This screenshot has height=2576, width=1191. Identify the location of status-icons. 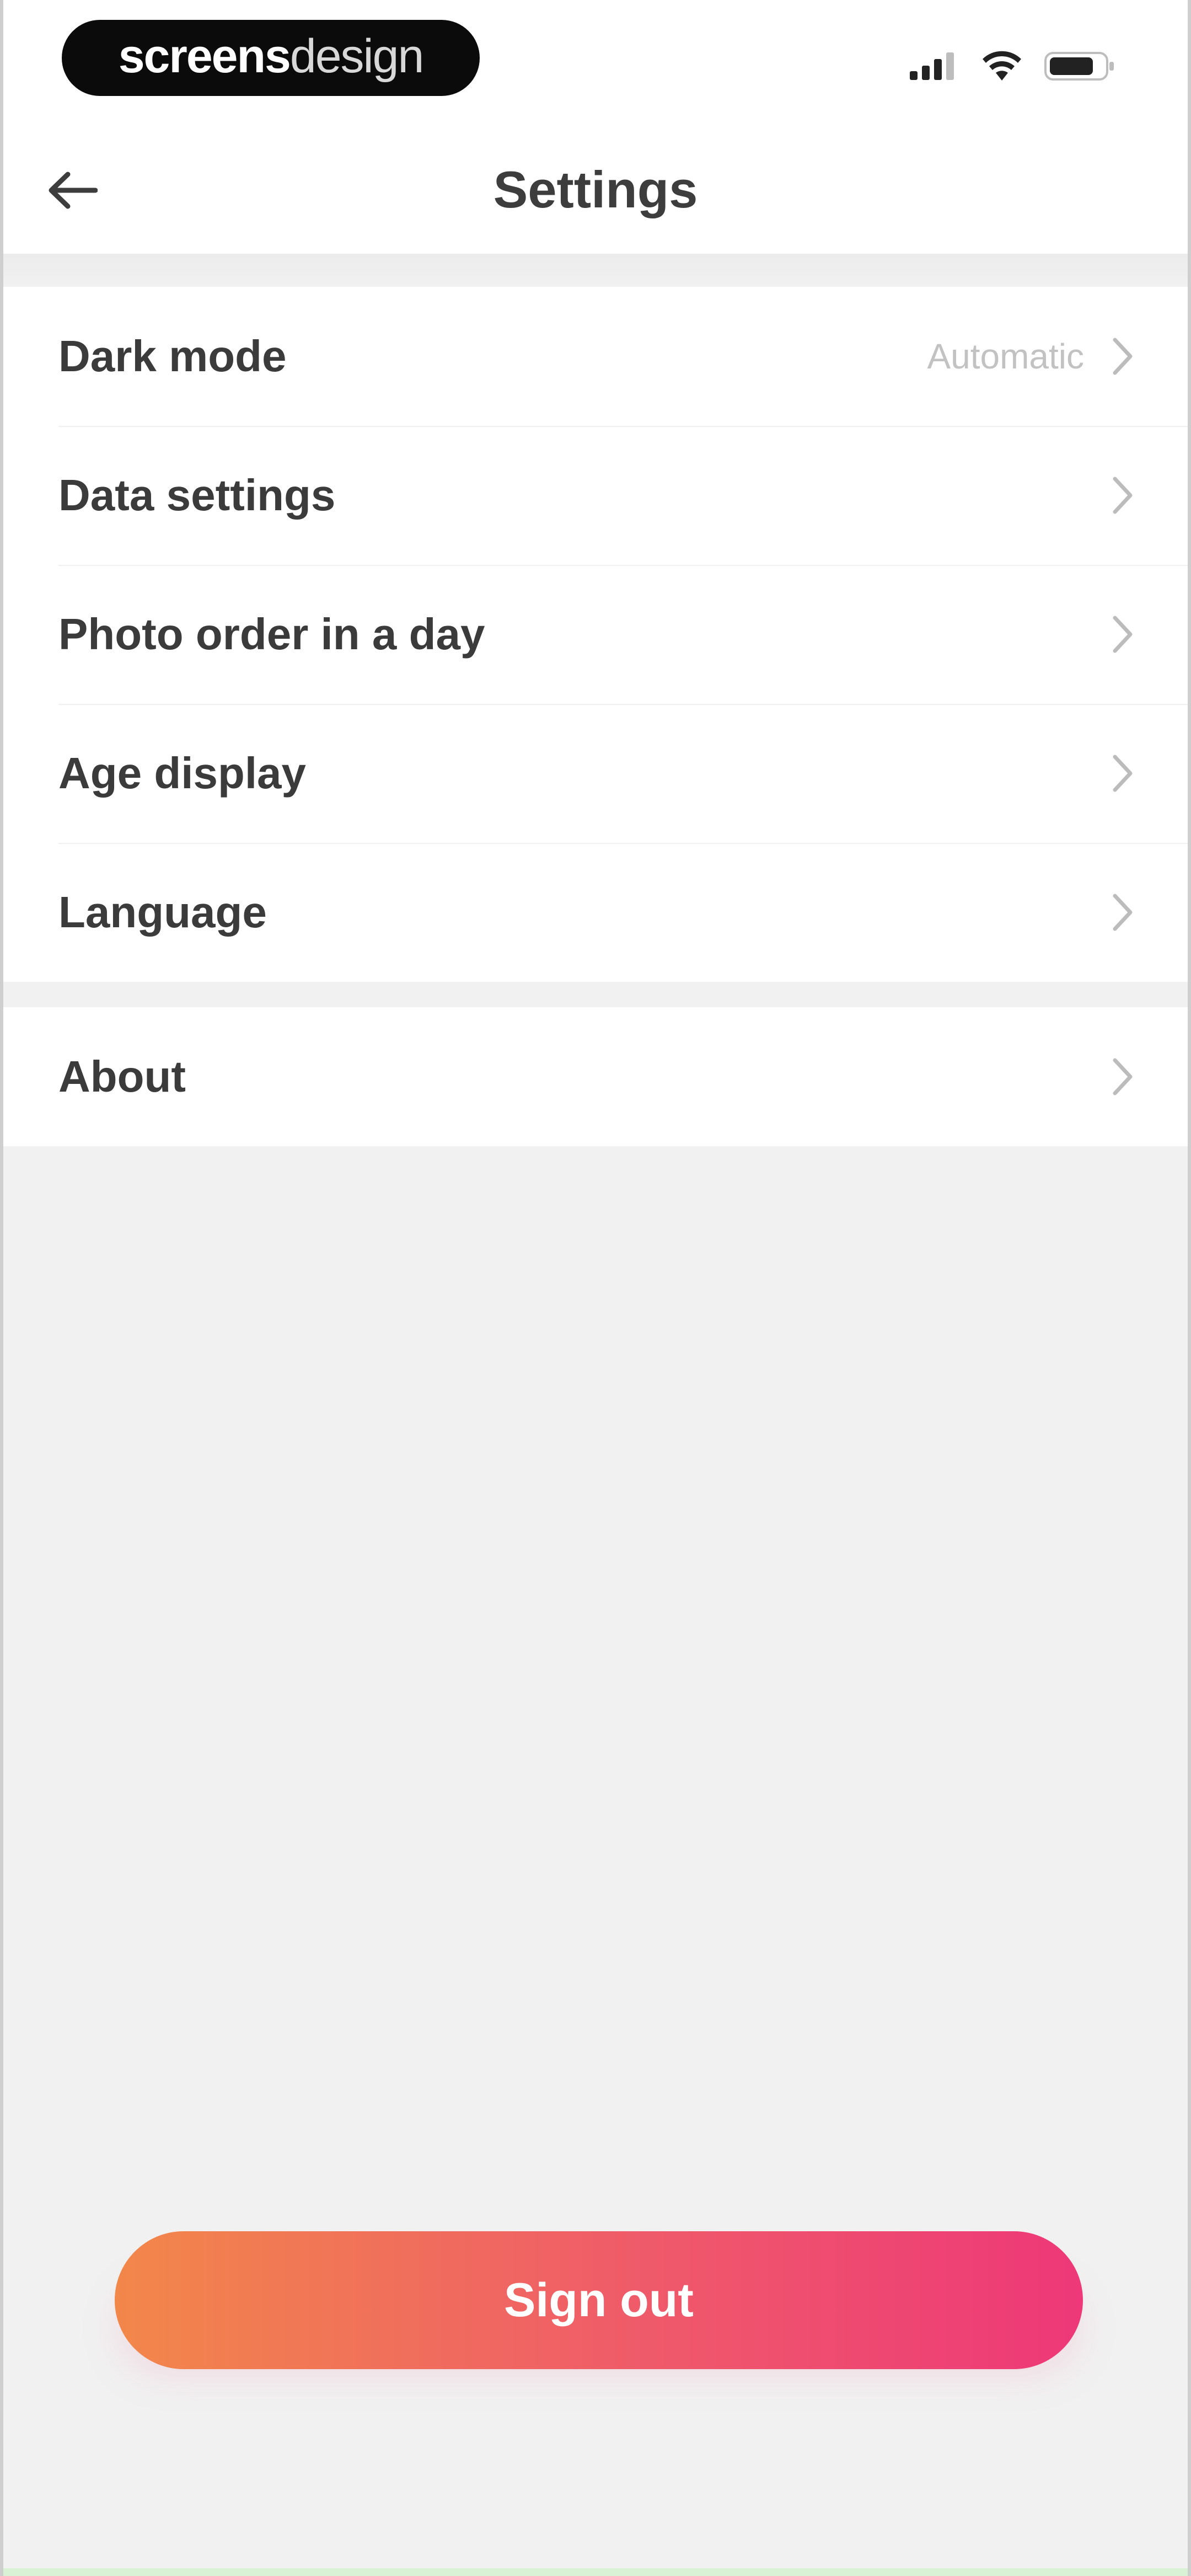
(1013, 67).